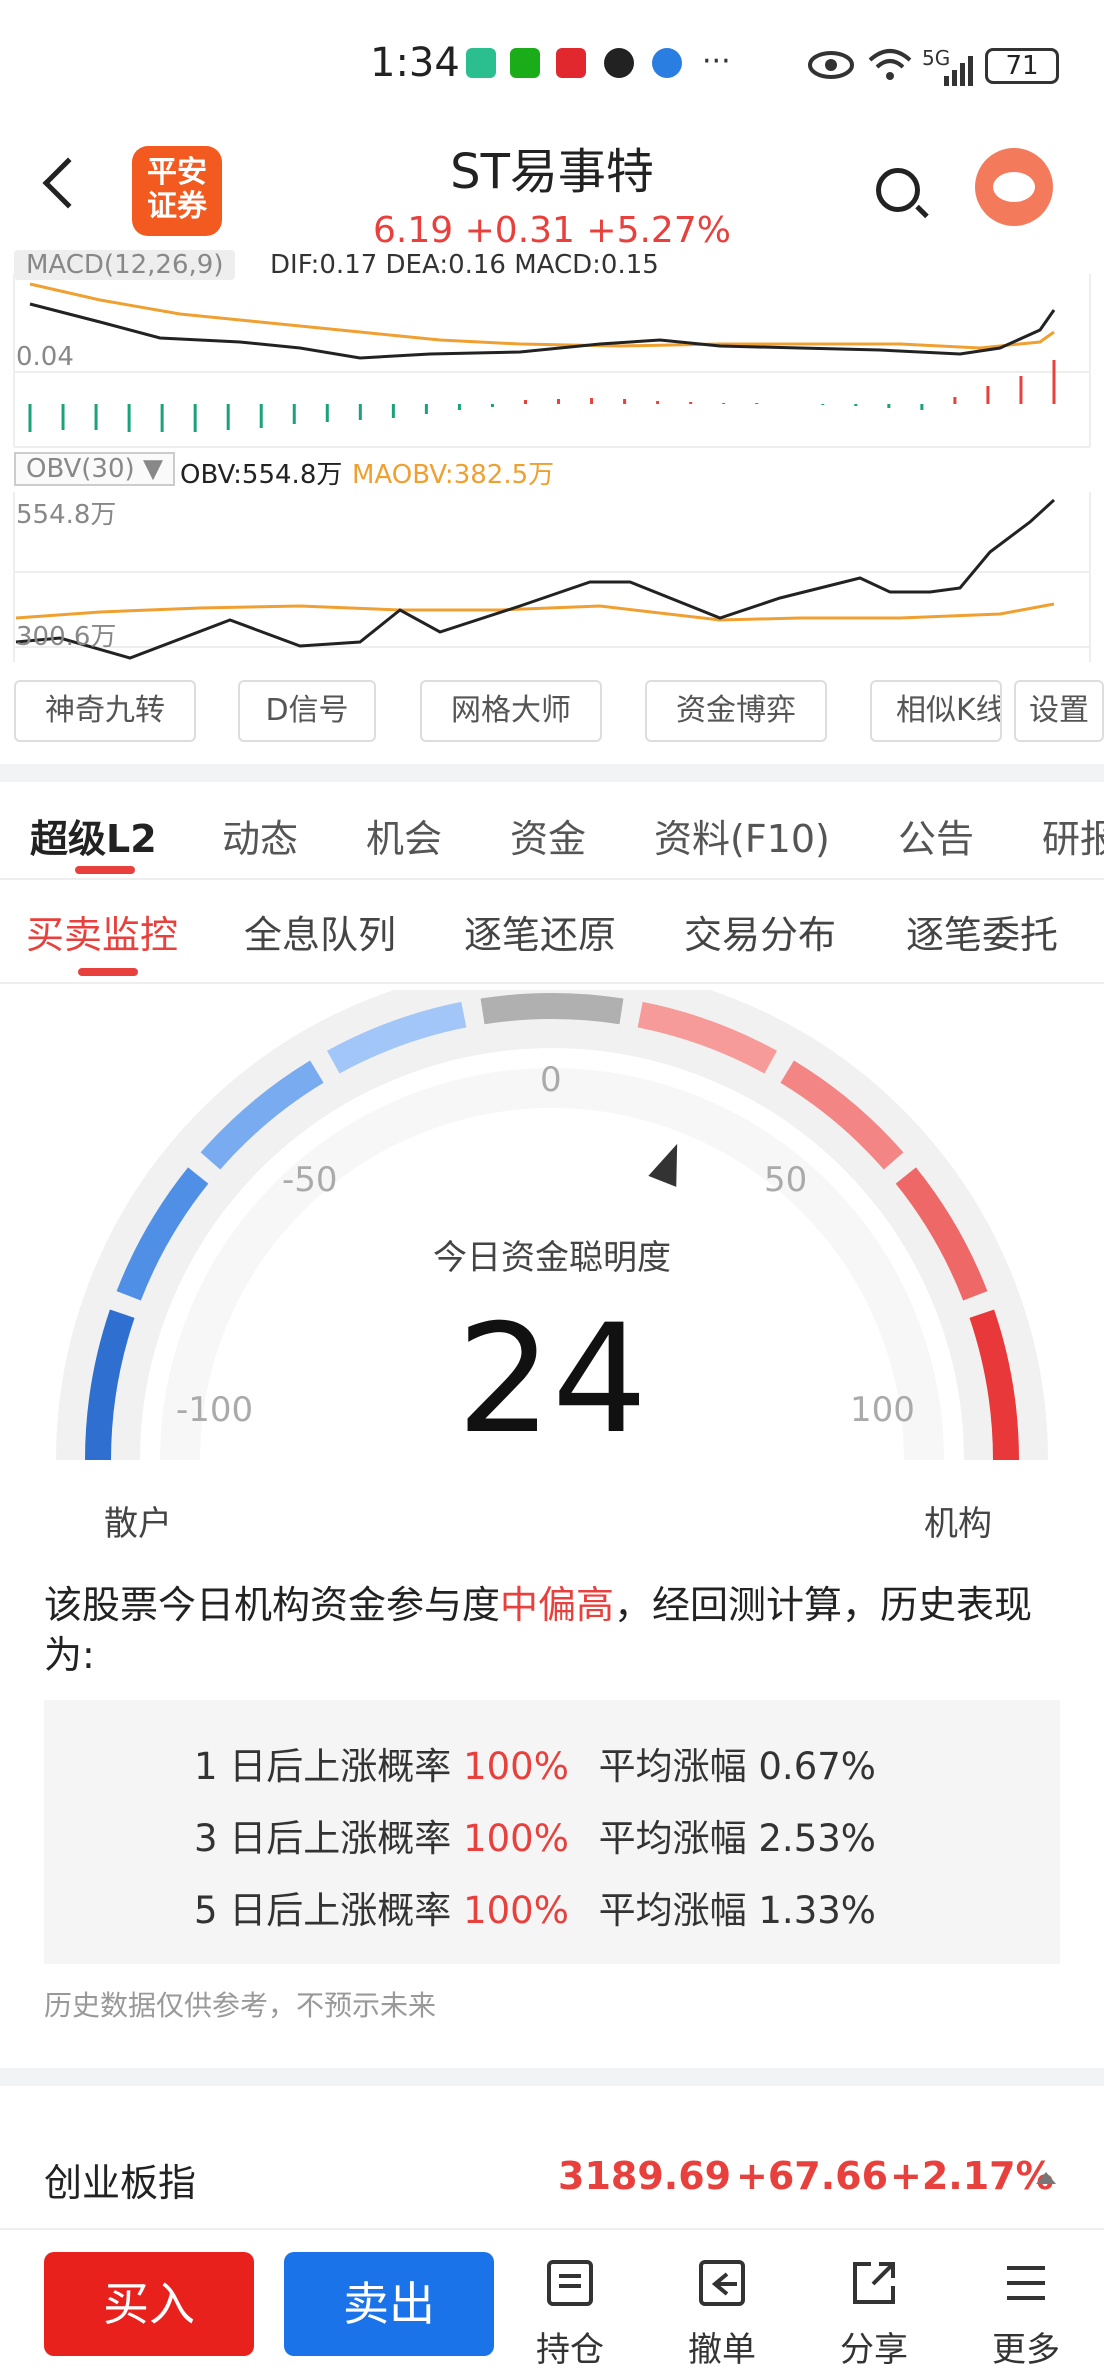 The image size is (1104, 2376). What do you see at coordinates (722, 2283) in the screenshot?
I see `cancel-order-icon` at bounding box center [722, 2283].